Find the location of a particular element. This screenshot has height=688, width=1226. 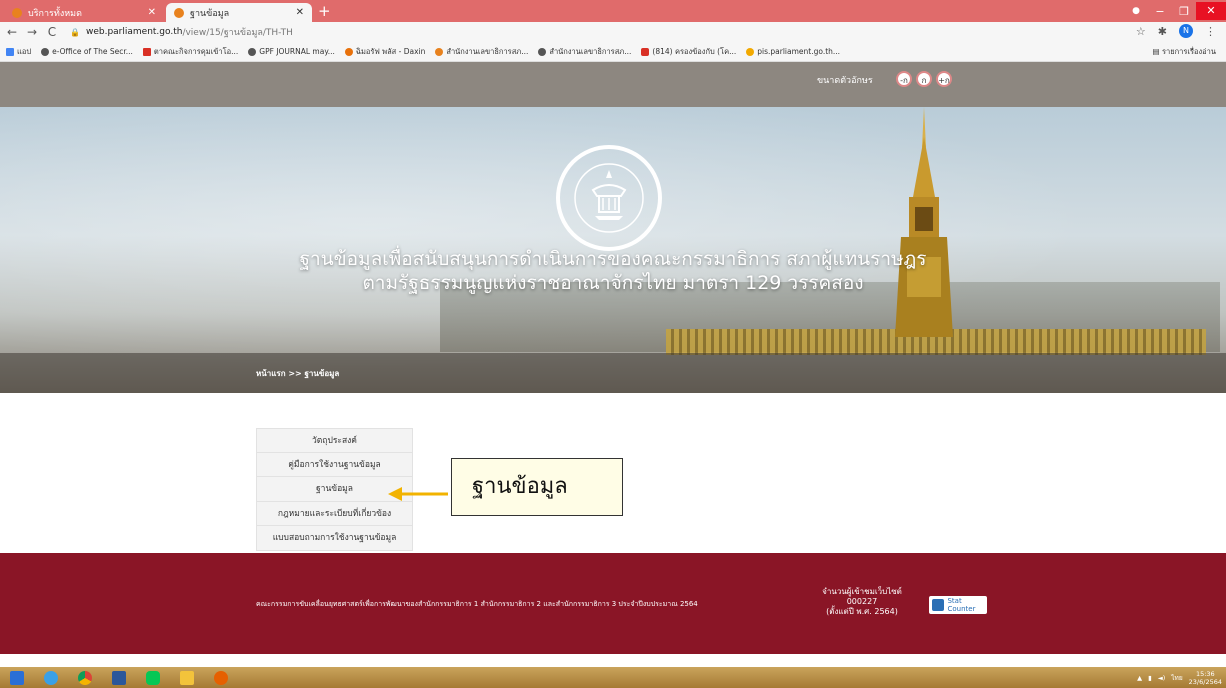

close-window-button: ✕ is located at coordinates (1211, 11).